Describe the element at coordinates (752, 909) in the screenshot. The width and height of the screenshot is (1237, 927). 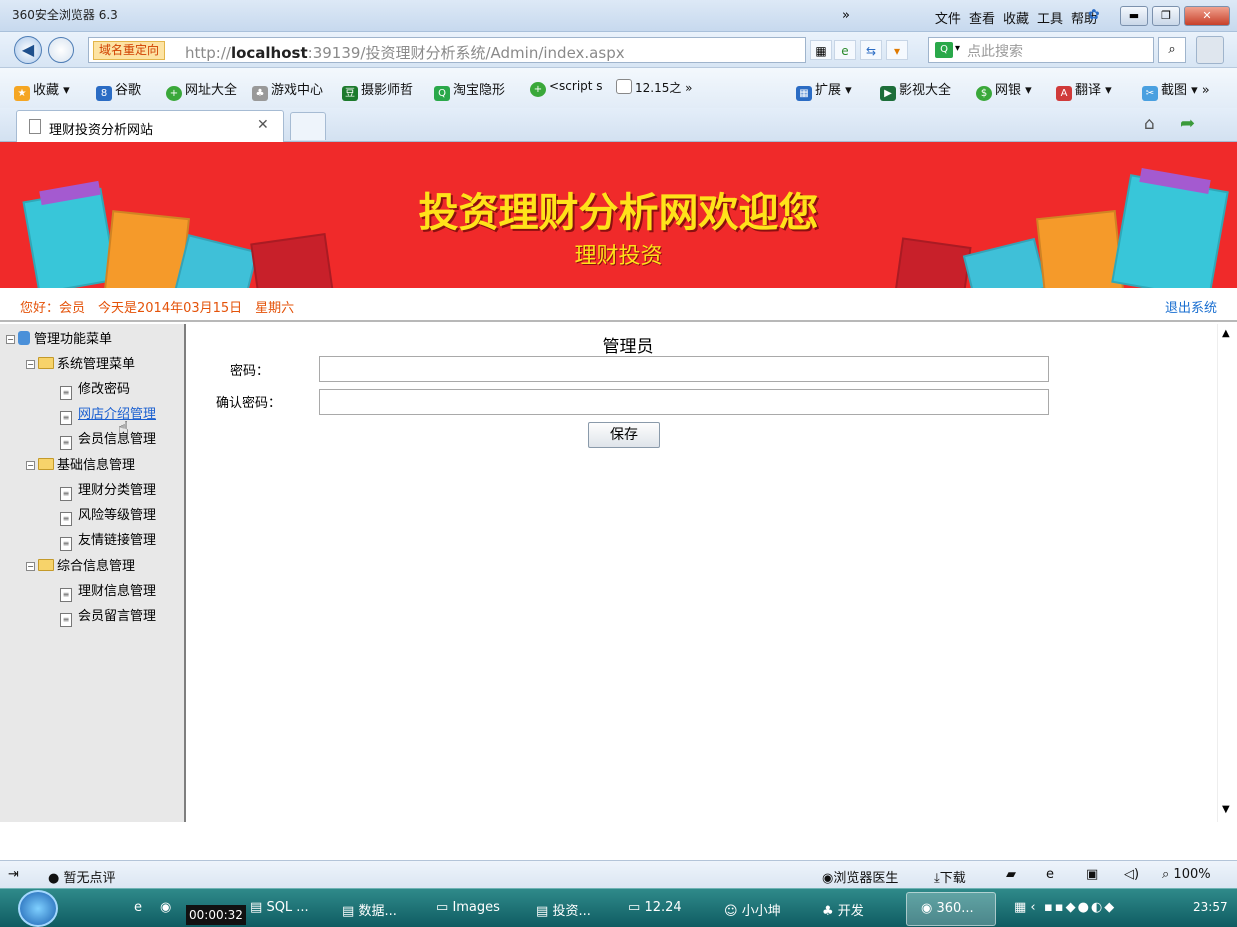
I see `task-xiaoxiaokun: ☺ 小小坤` at that location.